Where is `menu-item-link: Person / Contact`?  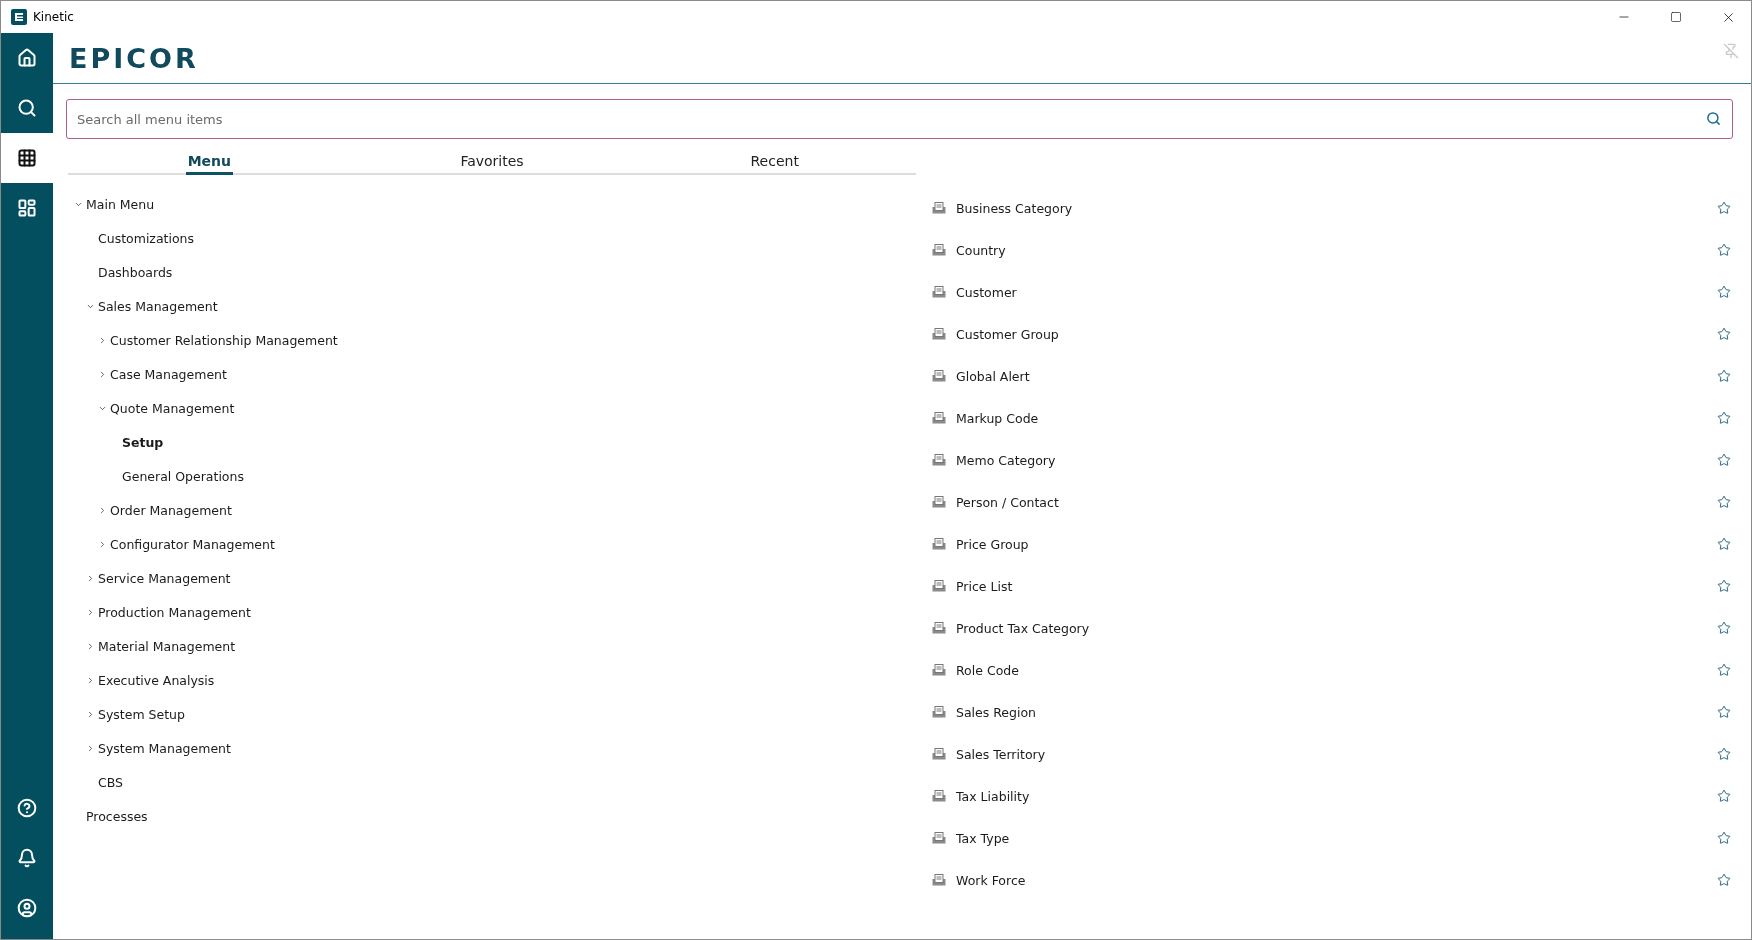
menu-item-link: Person / Contact is located at coordinates (1336, 502).